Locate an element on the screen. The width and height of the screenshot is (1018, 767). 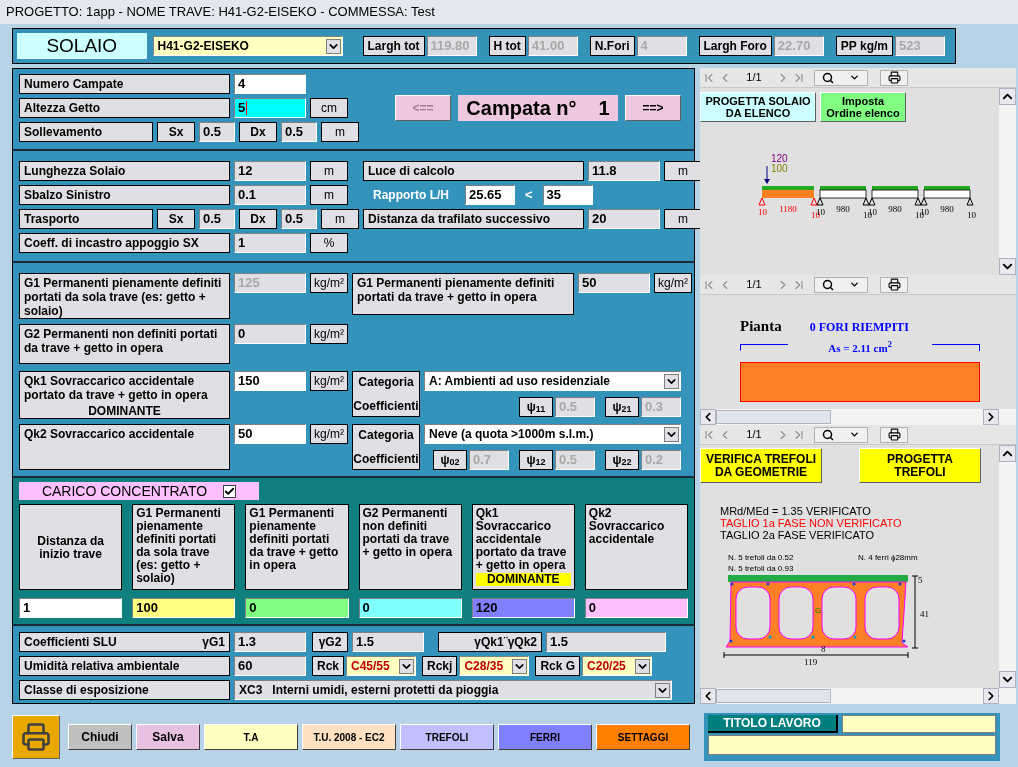
field-label: Luce di calcolo is located at coordinates (473, 171).